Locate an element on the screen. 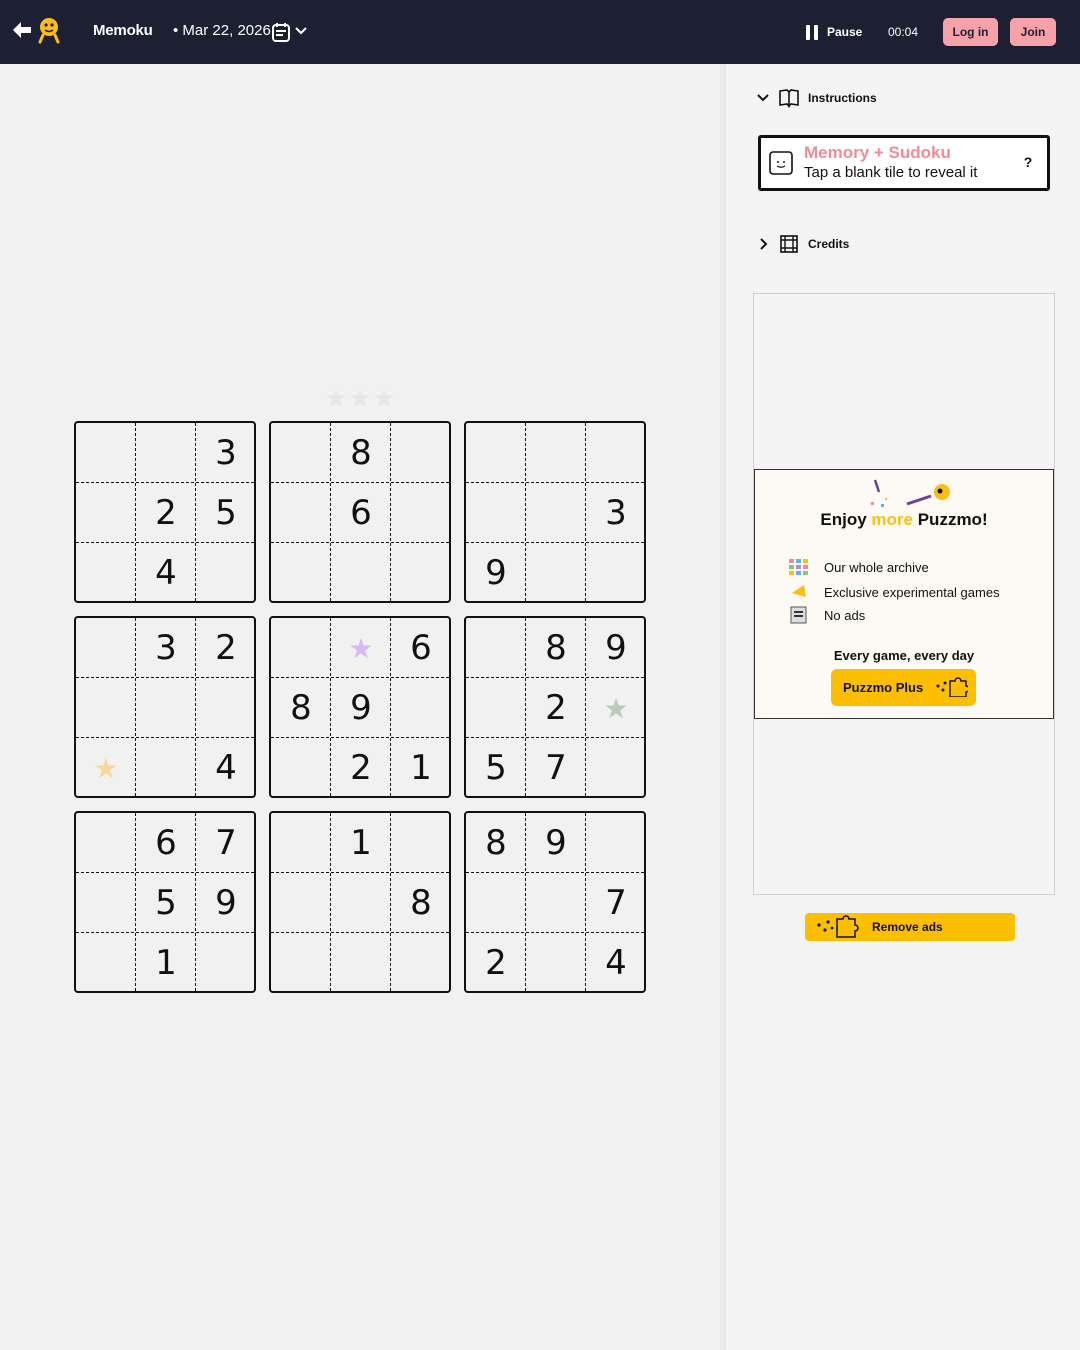 Image resolution: width=1080 pixels, height=1350 pixels. calendar-icon is located at coordinates (281, 32).